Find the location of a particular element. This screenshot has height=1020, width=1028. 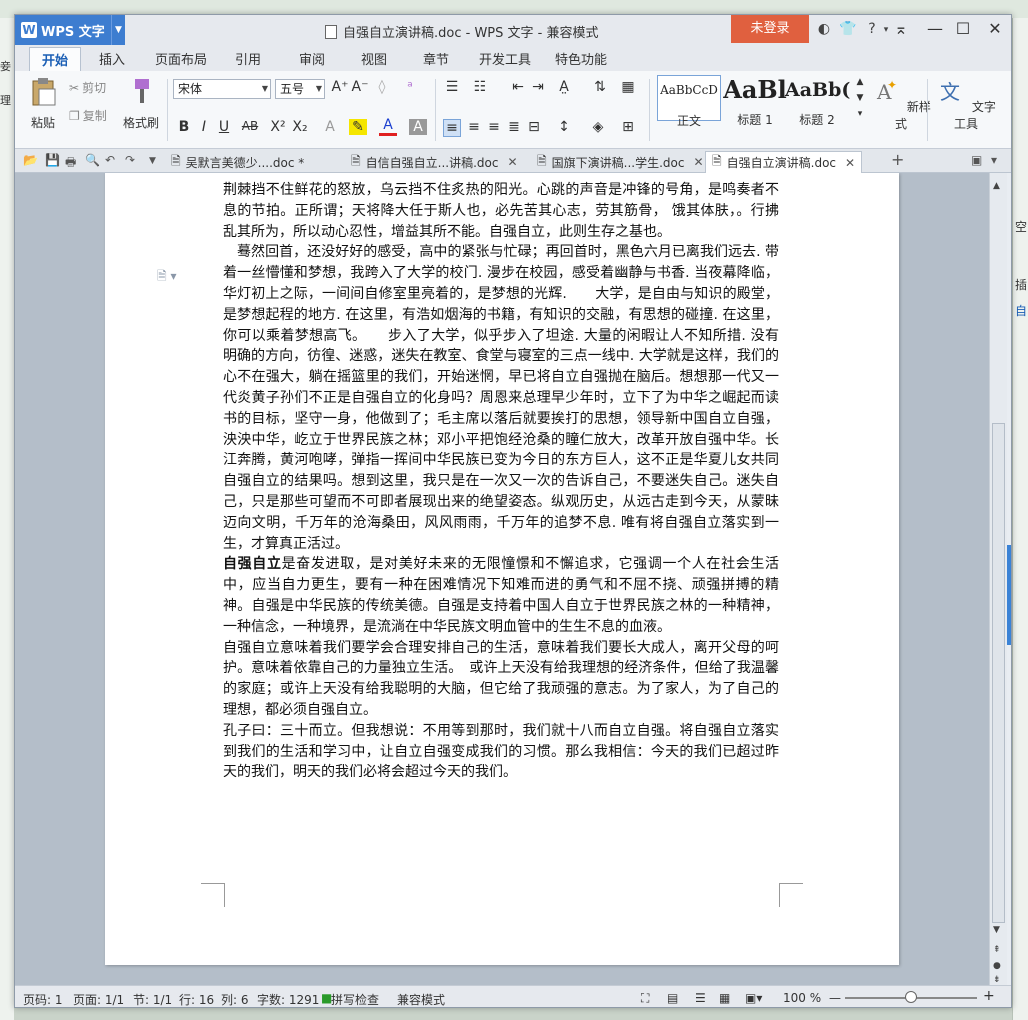

select-browse-icon: ● is located at coordinates (997, 966).